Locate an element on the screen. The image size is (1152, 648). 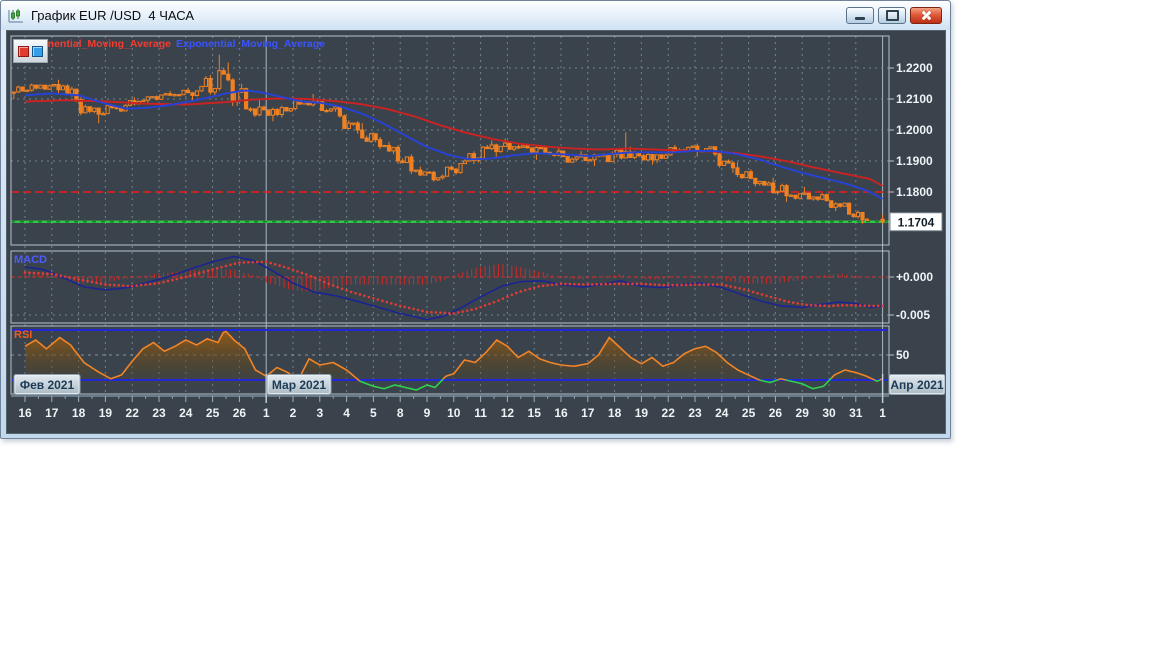
date-tick-label: 12 is located at coordinates (508, 413).